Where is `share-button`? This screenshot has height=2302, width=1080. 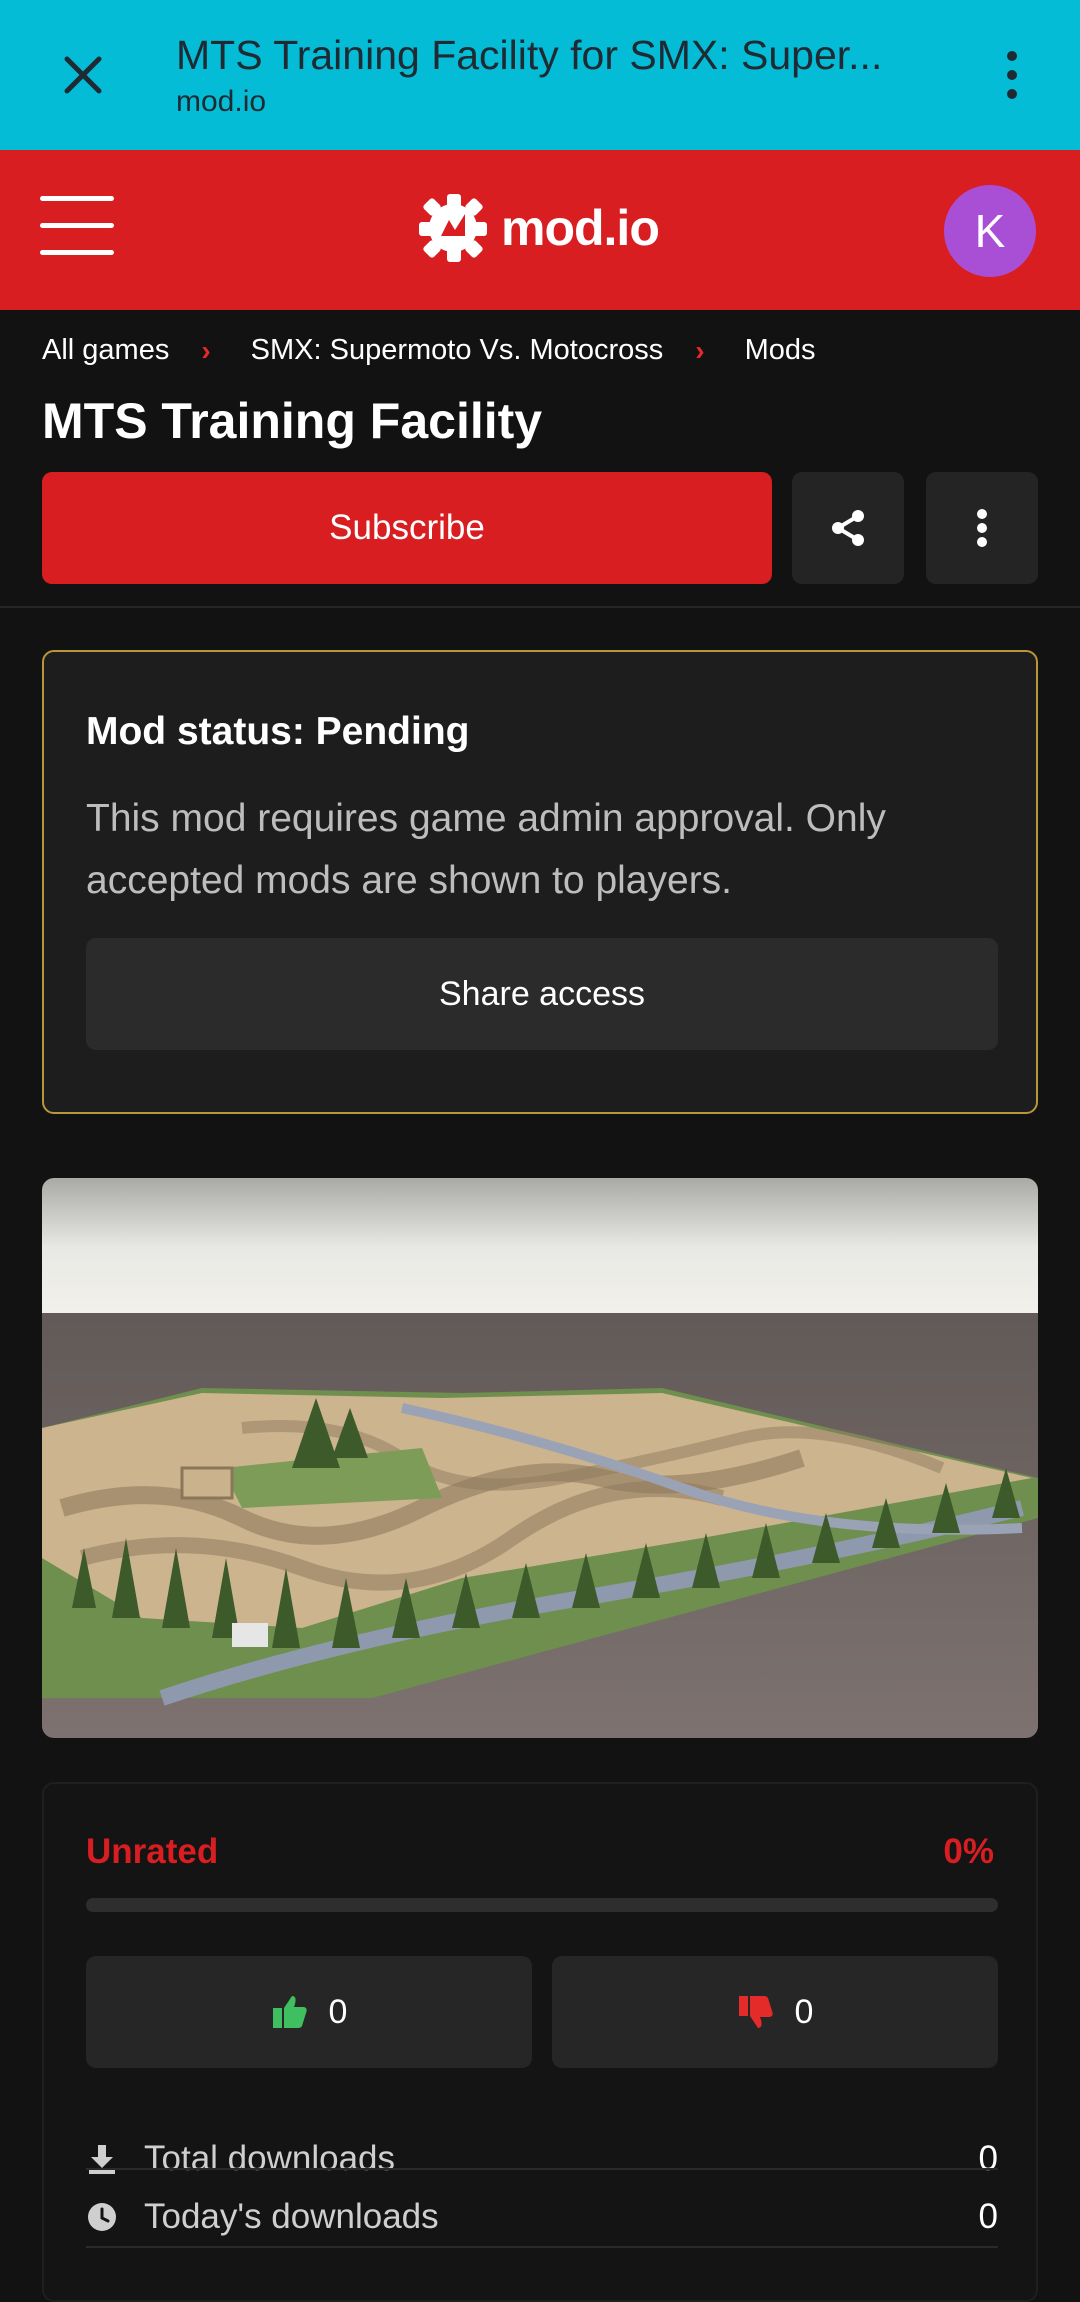 share-button is located at coordinates (848, 528).